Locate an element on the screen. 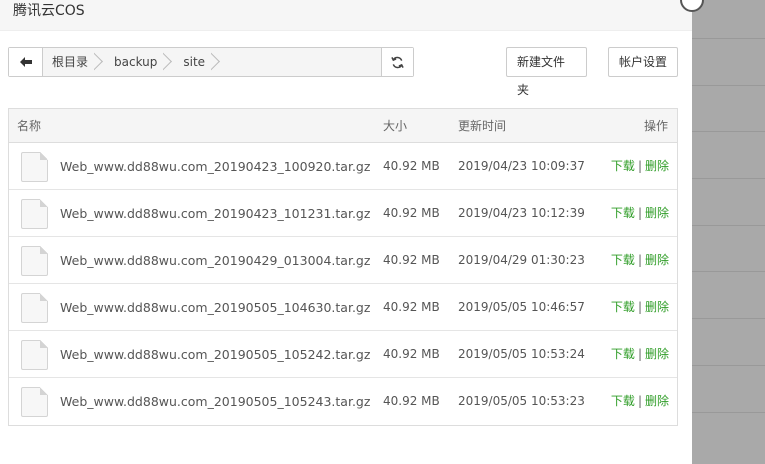 Image resolution: width=765 pixels, height=464 pixels. file-updated-time: 2019/05/05 10:53:23 is located at coordinates (521, 401).